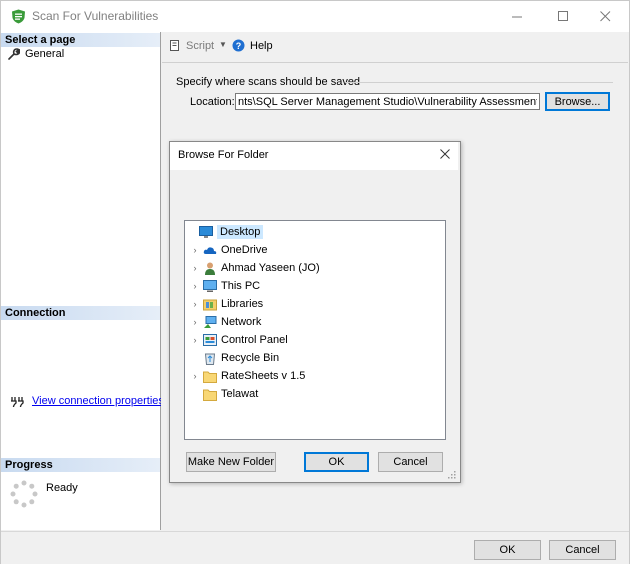  What do you see at coordinates (62, 488) in the screenshot?
I see `progress-status: Ready` at bounding box center [62, 488].